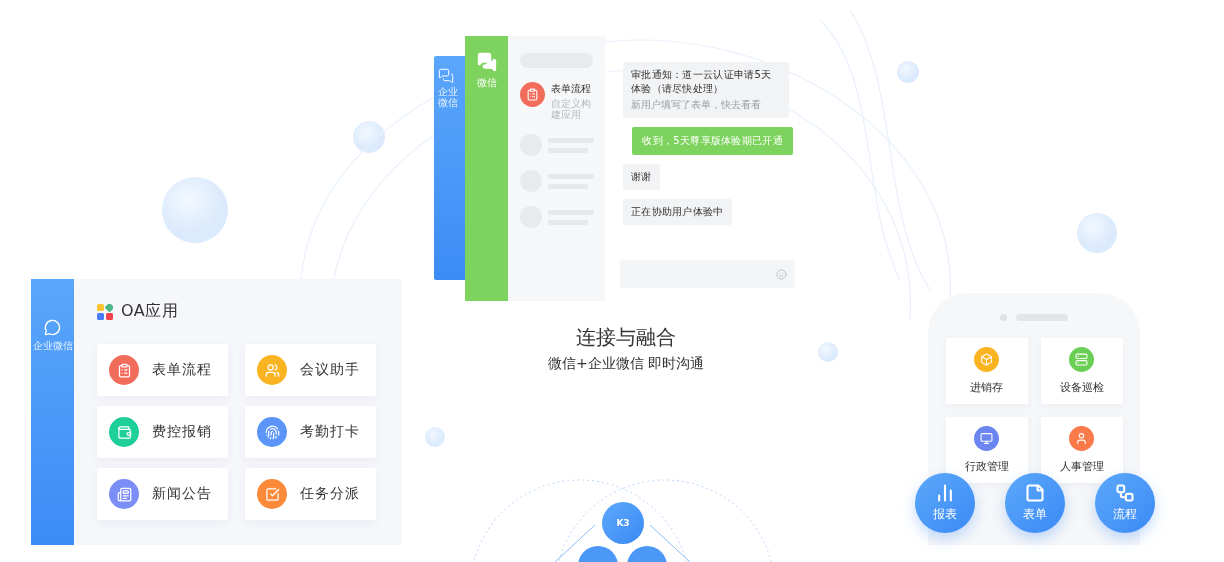  What do you see at coordinates (486, 83) in the screenshot?
I see `sidebar-label: 微信` at bounding box center [486, 83].